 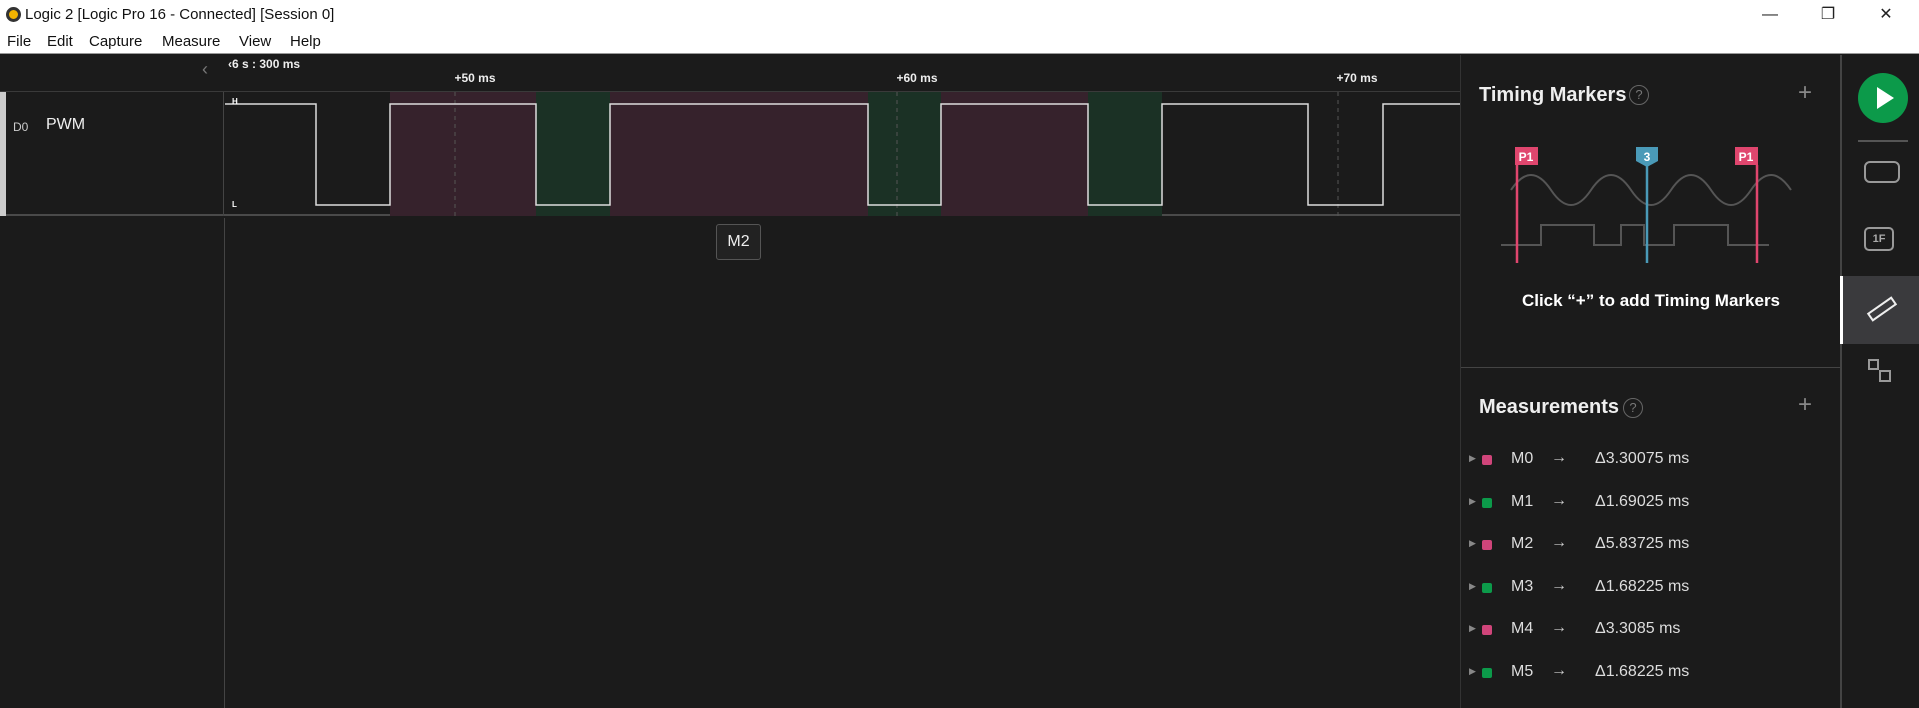 I want to click on high-label: H, so click(x=235, y=101).